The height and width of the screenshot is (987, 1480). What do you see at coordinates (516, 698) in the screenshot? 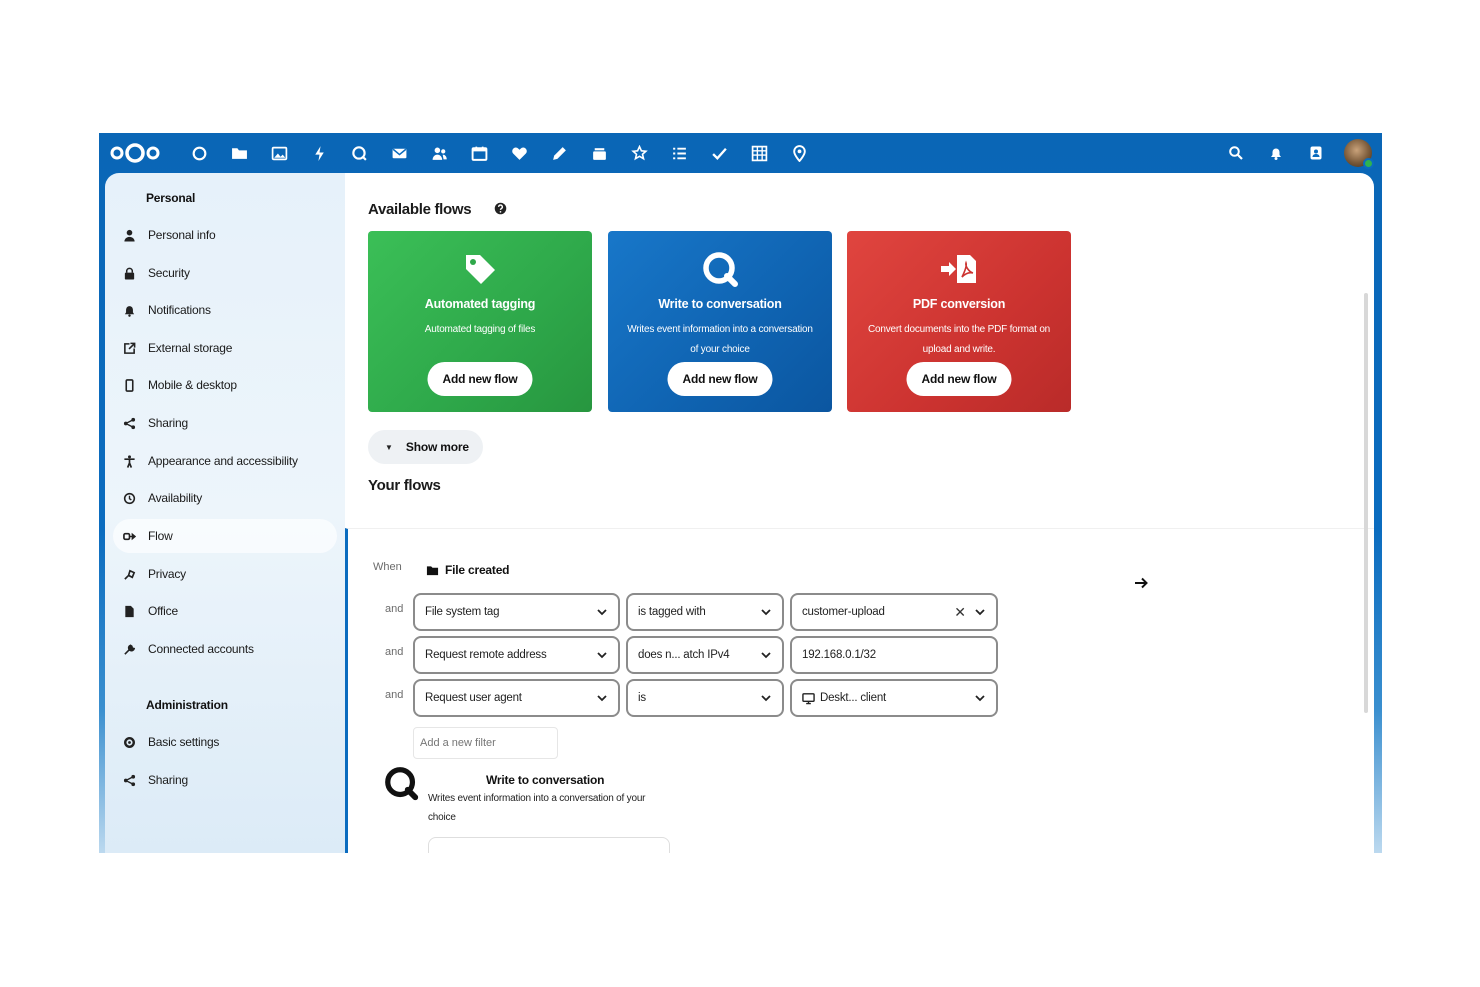
I see `check-field-select: Request user agent` at bounding box center [516, 698].